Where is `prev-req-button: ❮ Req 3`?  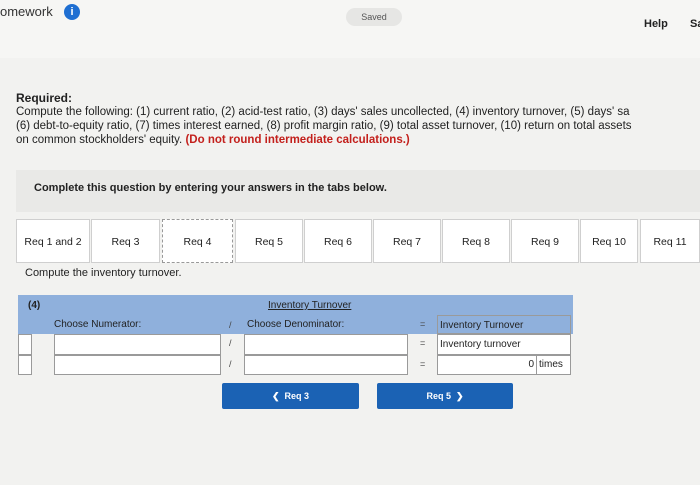 prev-req-button: ❮ Req 3 is located at coordinates (290, 396).